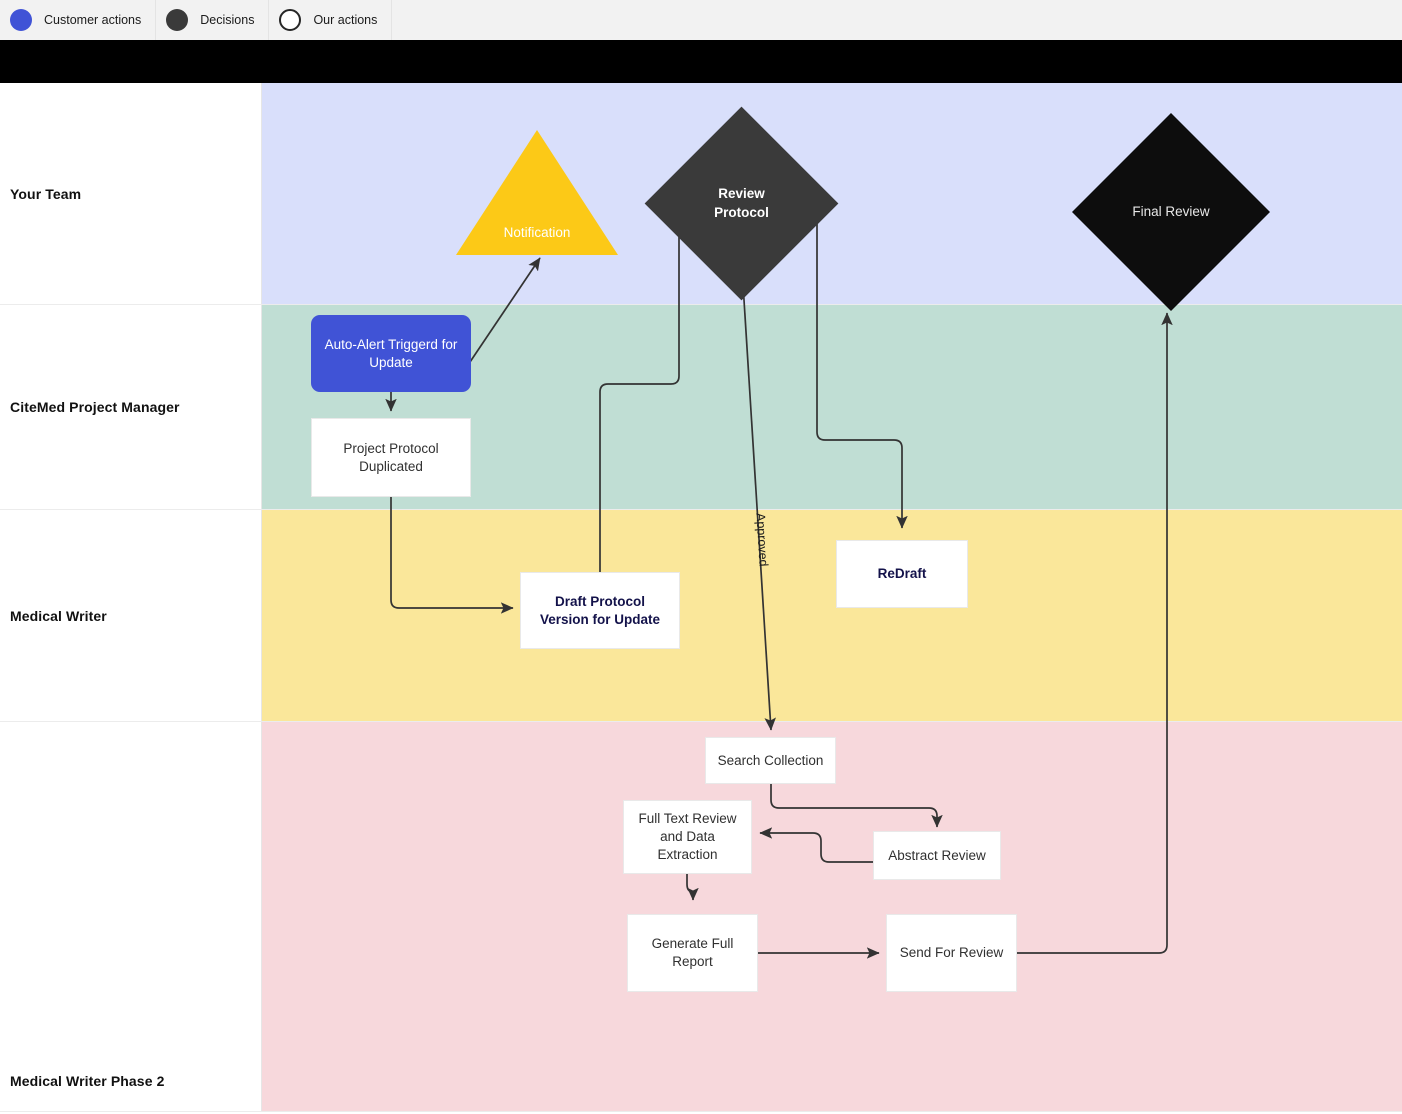 The image size is (1402, 1114). I want to click on legend-label-customer-actions: Customer actions, so click(93, 20).